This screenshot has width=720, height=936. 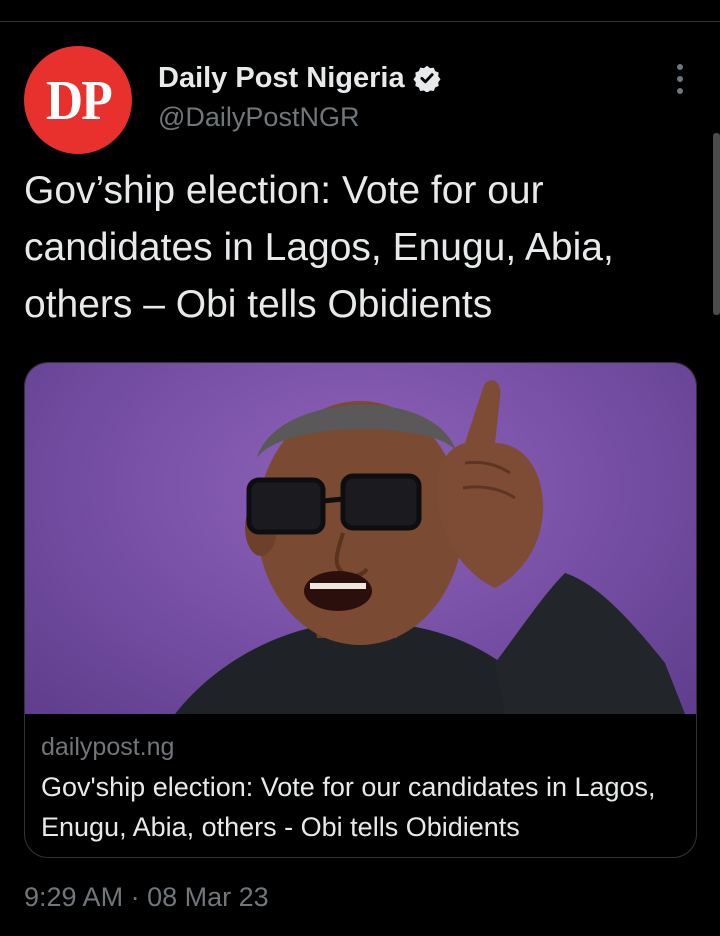 I want to click on handle: @DailyPostNGR, so click(x=299, y=117).